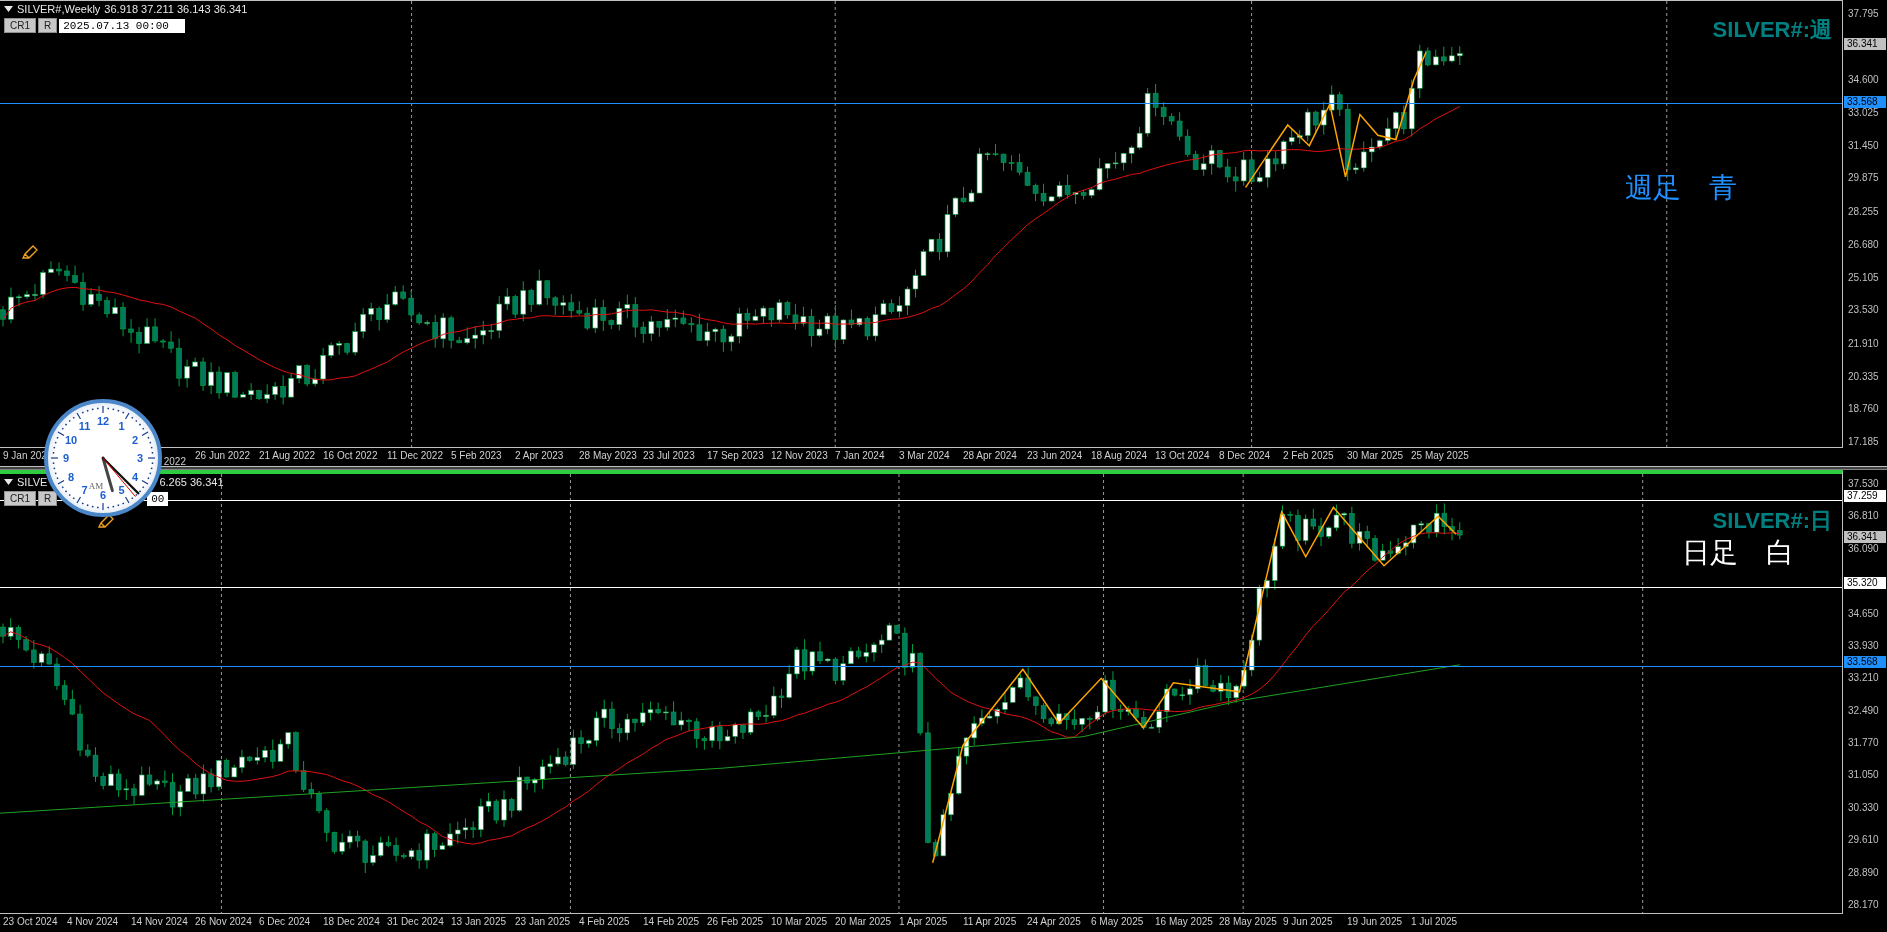 This screenshot has width=1887, height=932. Describe the element at coordinates (1738, 553) in the screenshot. I see `chart-note: 日足 白` at that location.